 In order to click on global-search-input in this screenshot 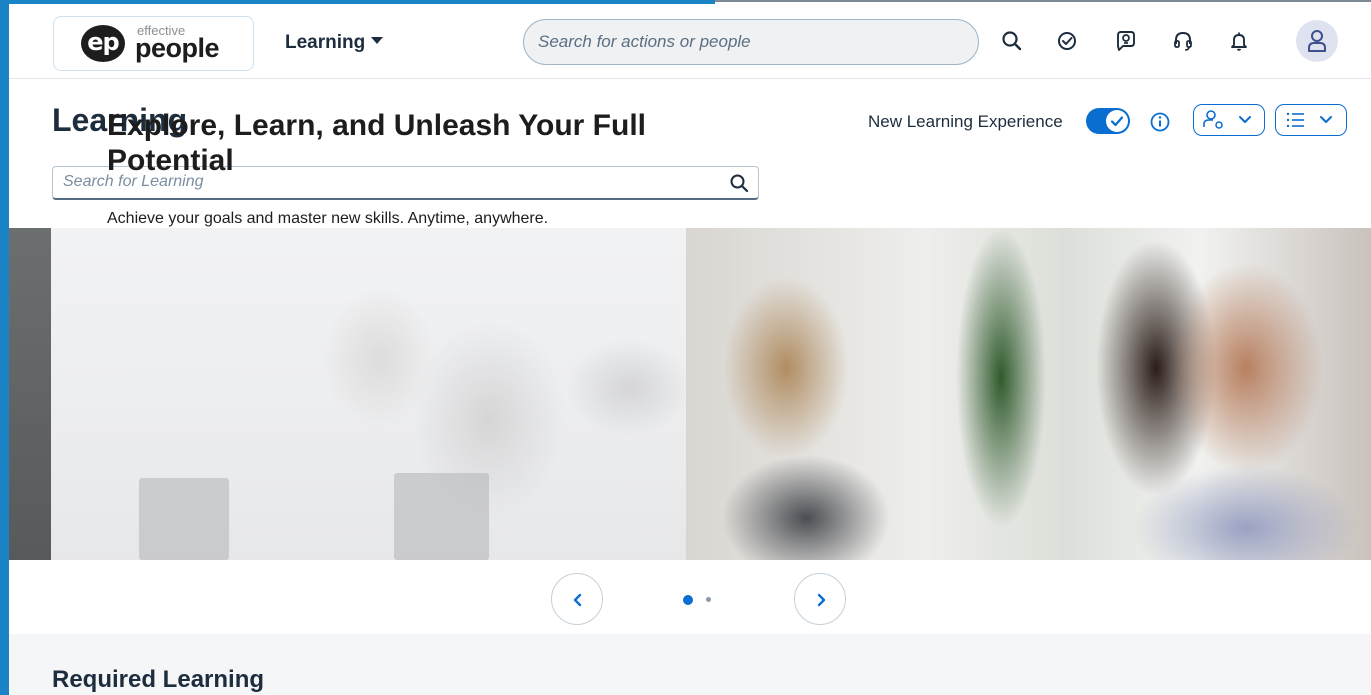, I will do `click(751, 42)`.